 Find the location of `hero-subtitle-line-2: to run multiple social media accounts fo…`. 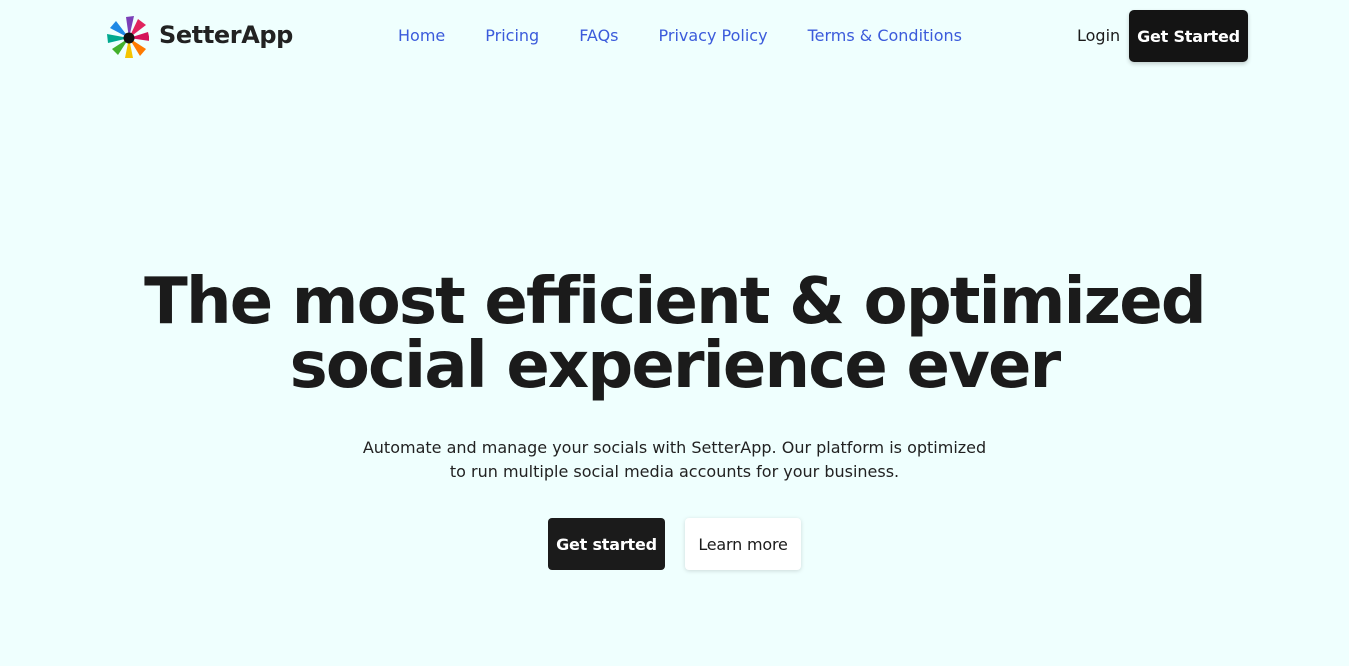

hero-subtitle-line-2: to run multiple social media accounts fo… is located at coordinates (674, 471).